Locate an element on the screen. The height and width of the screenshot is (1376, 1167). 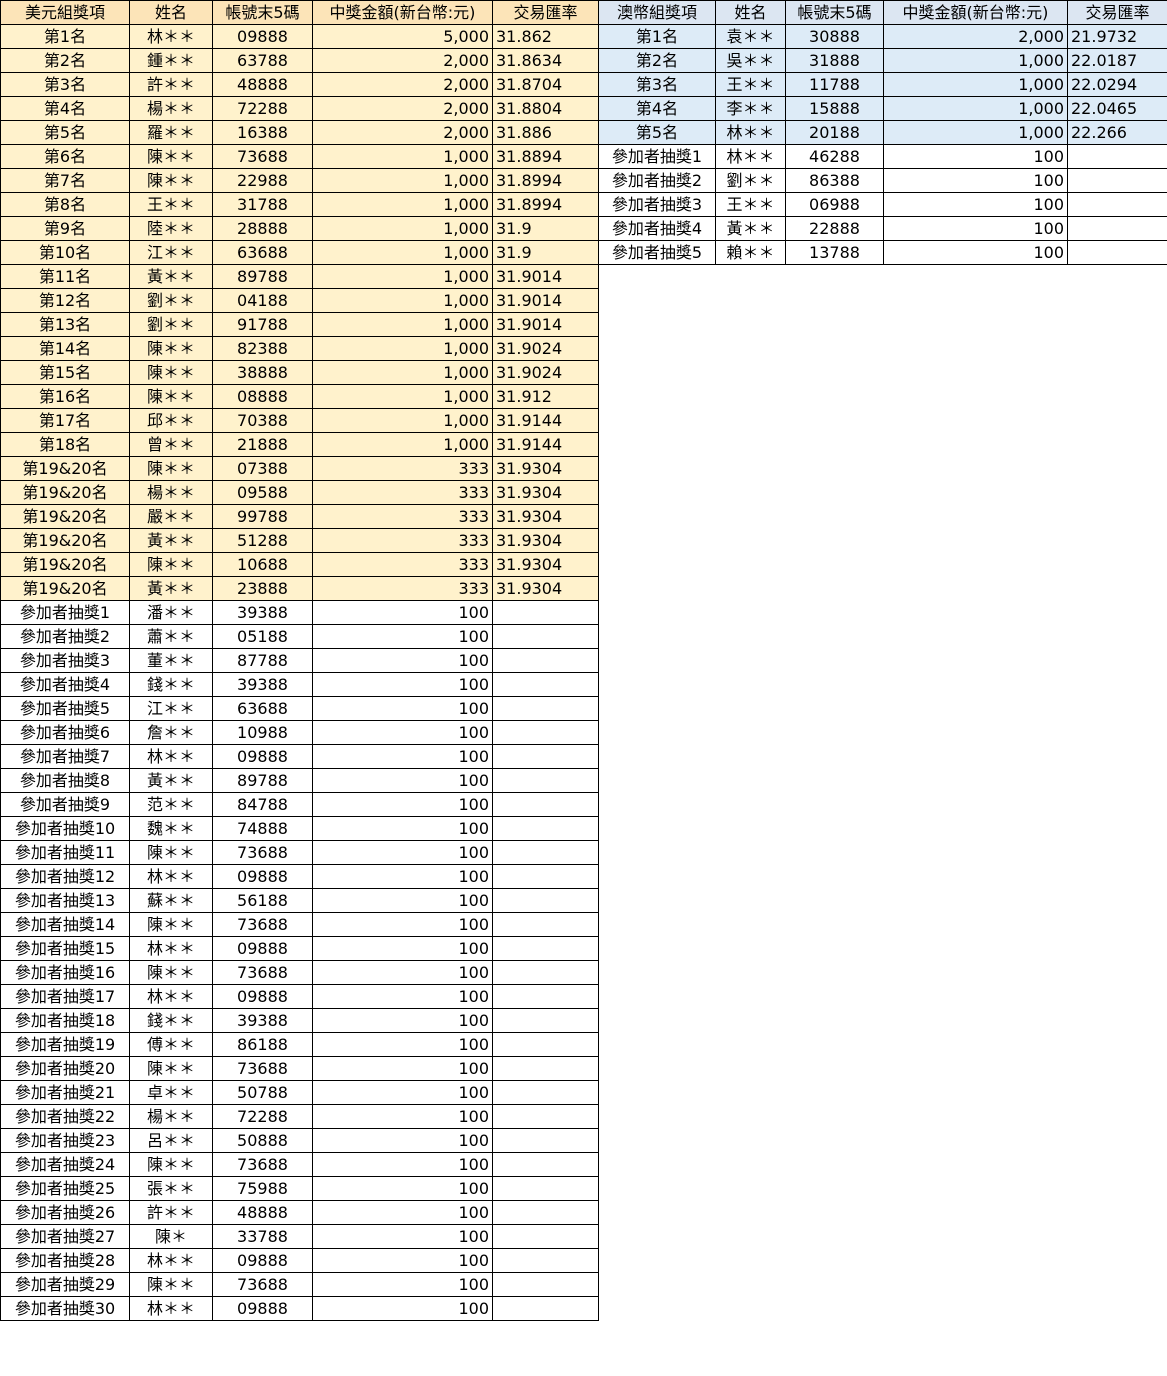
name-cell: 許＊＊ is located at coordinates (171, 1212).